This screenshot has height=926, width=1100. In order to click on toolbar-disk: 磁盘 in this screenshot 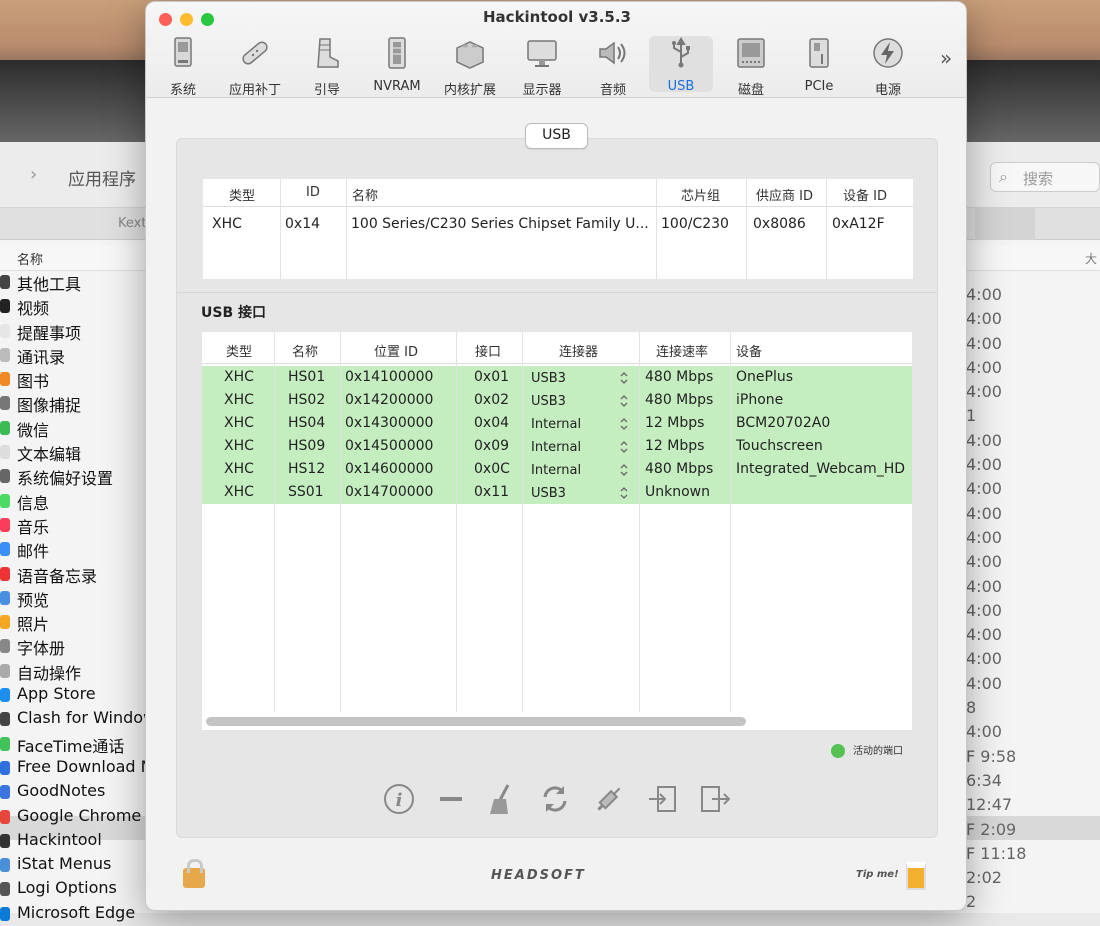, I will do `click(751, 67)`.